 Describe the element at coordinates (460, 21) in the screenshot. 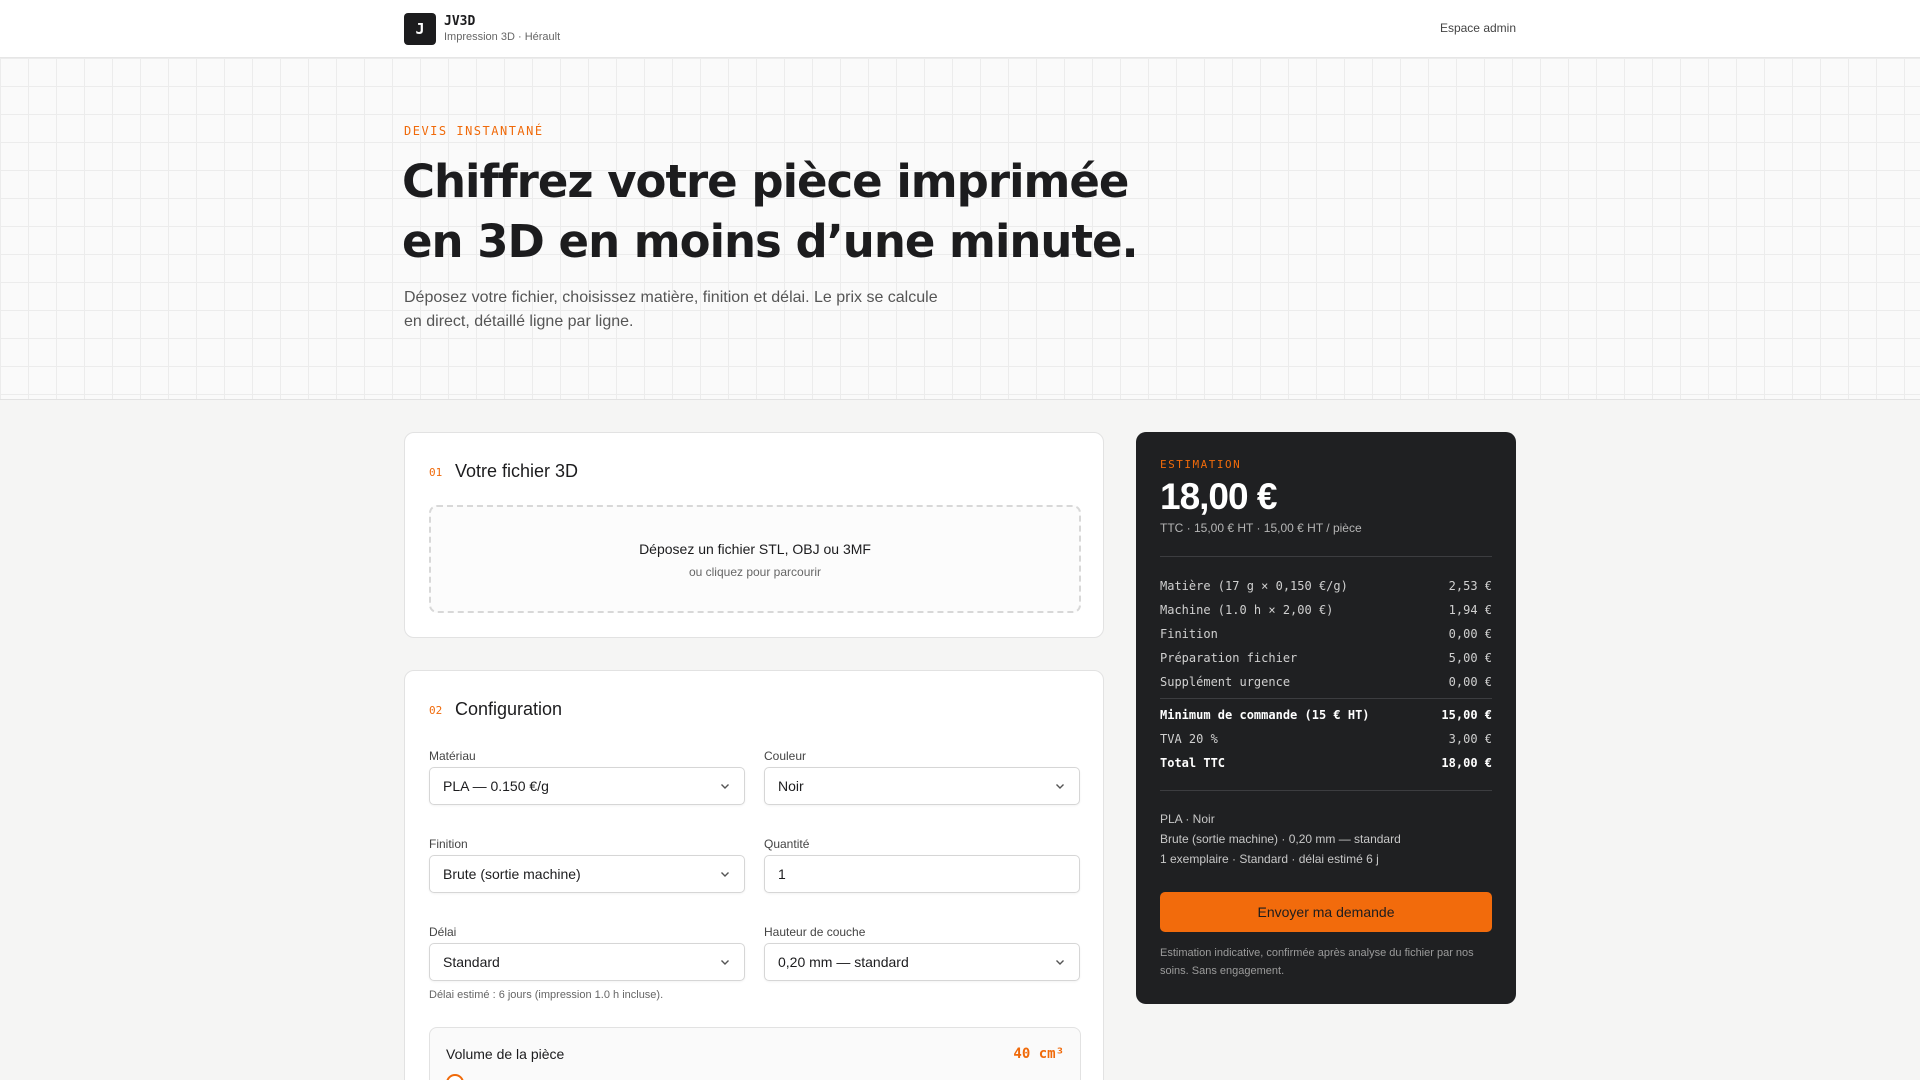

I see `brand-name: JV3D` at that location.